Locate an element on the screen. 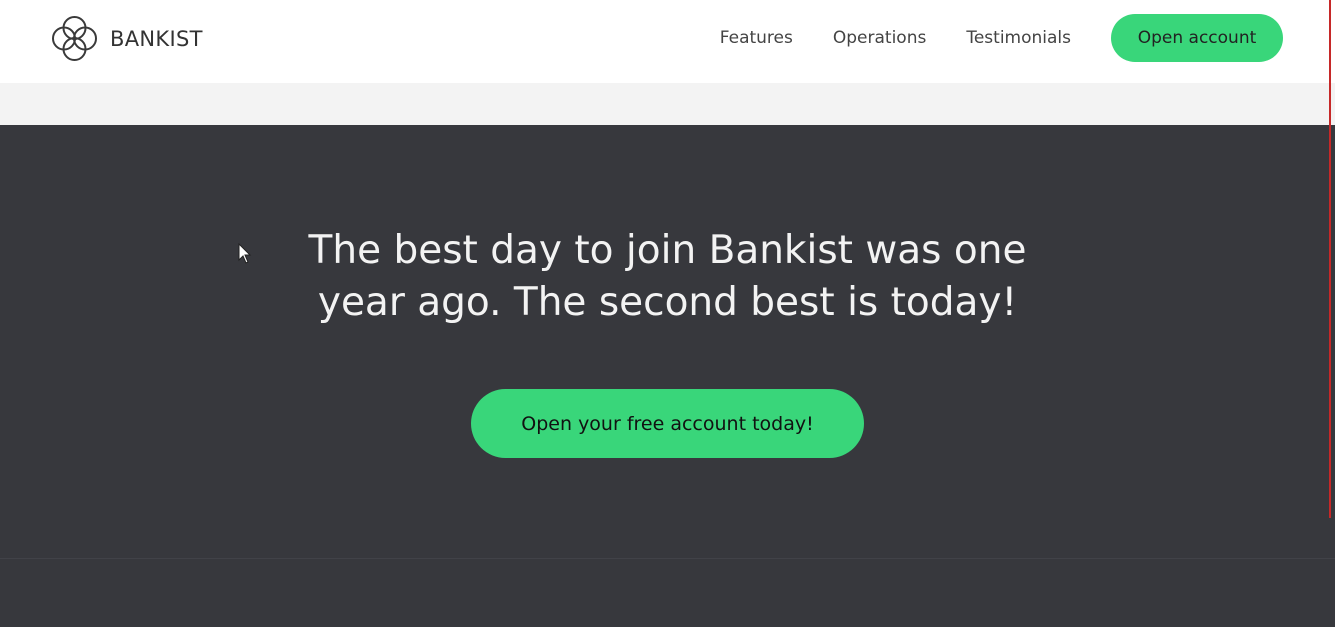 The image size is (1335, 627). signup-title-line-2: year ago. The second best is today! is located at coordinates (667, 302).